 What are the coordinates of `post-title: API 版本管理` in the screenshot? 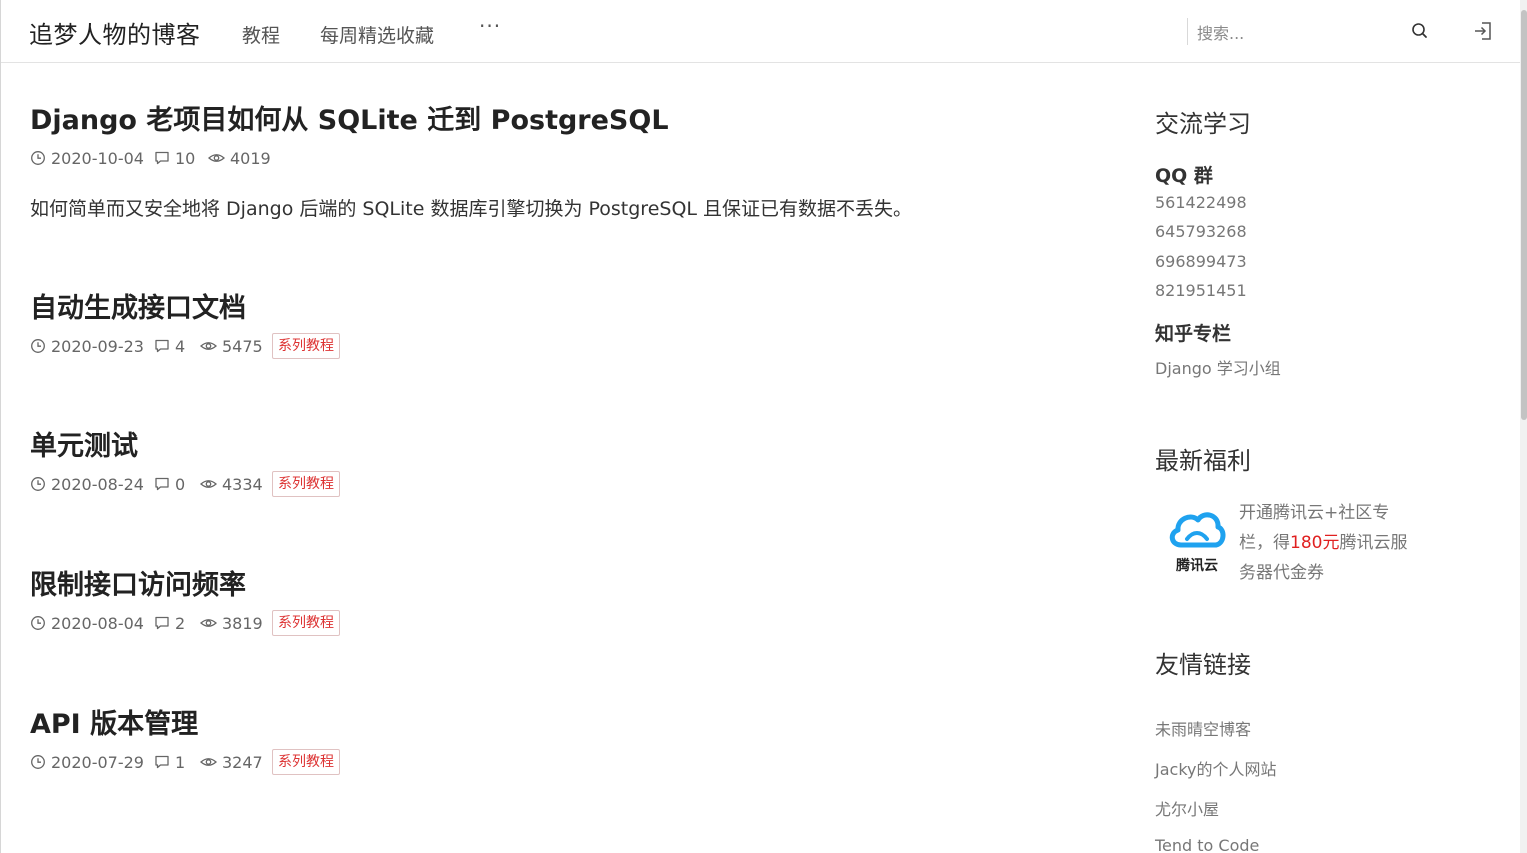 It's located at (560, 725).